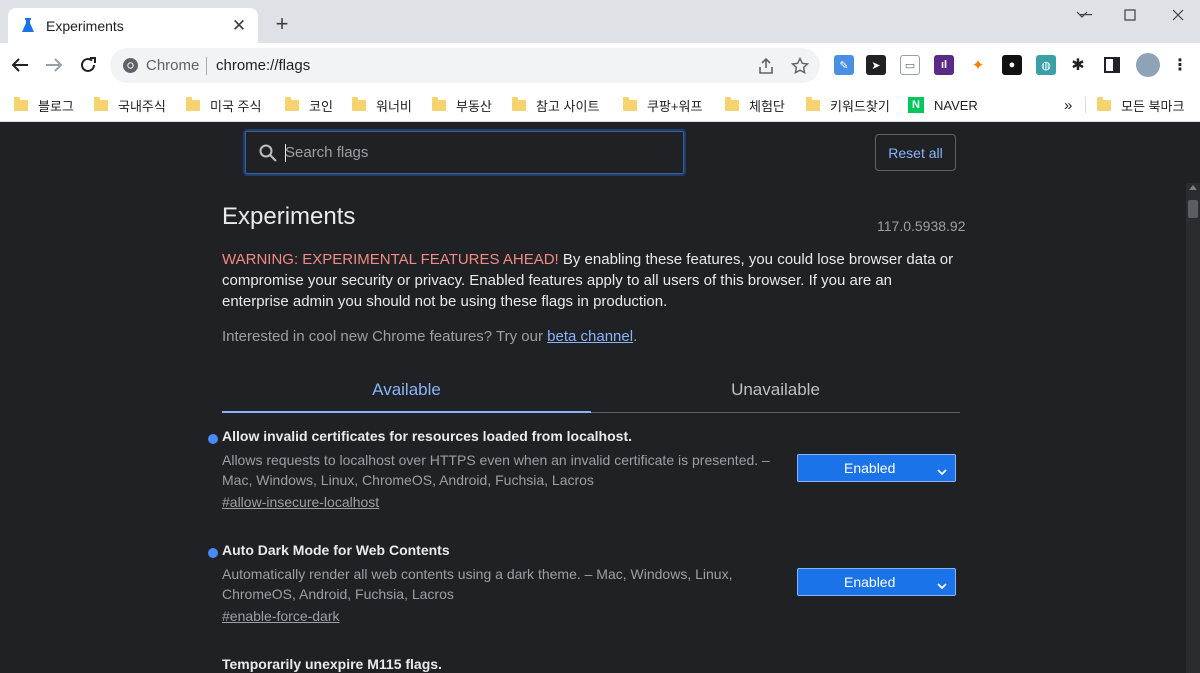 This screenshot has height=673, width=1200. Describe the element at coordinates (1193, 209) in the screenshot. I see `scrollbar-thumb` at that location.